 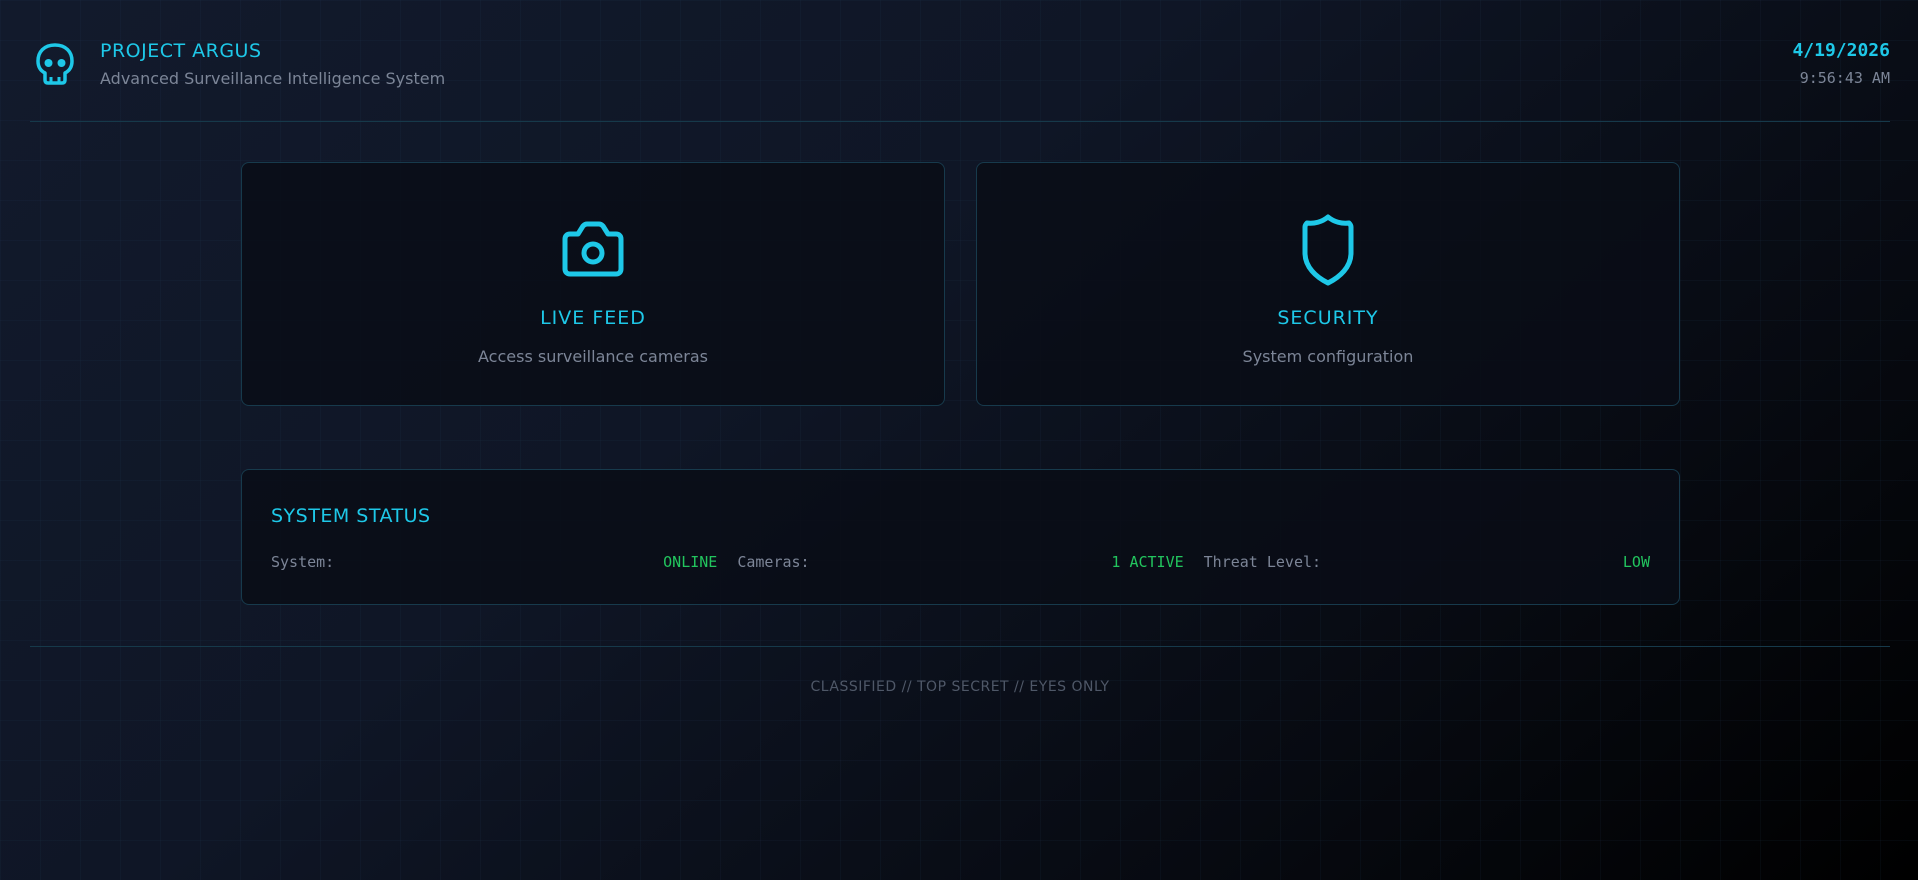 I want to click on status-value: LOW, so click(x=1636, y=562).